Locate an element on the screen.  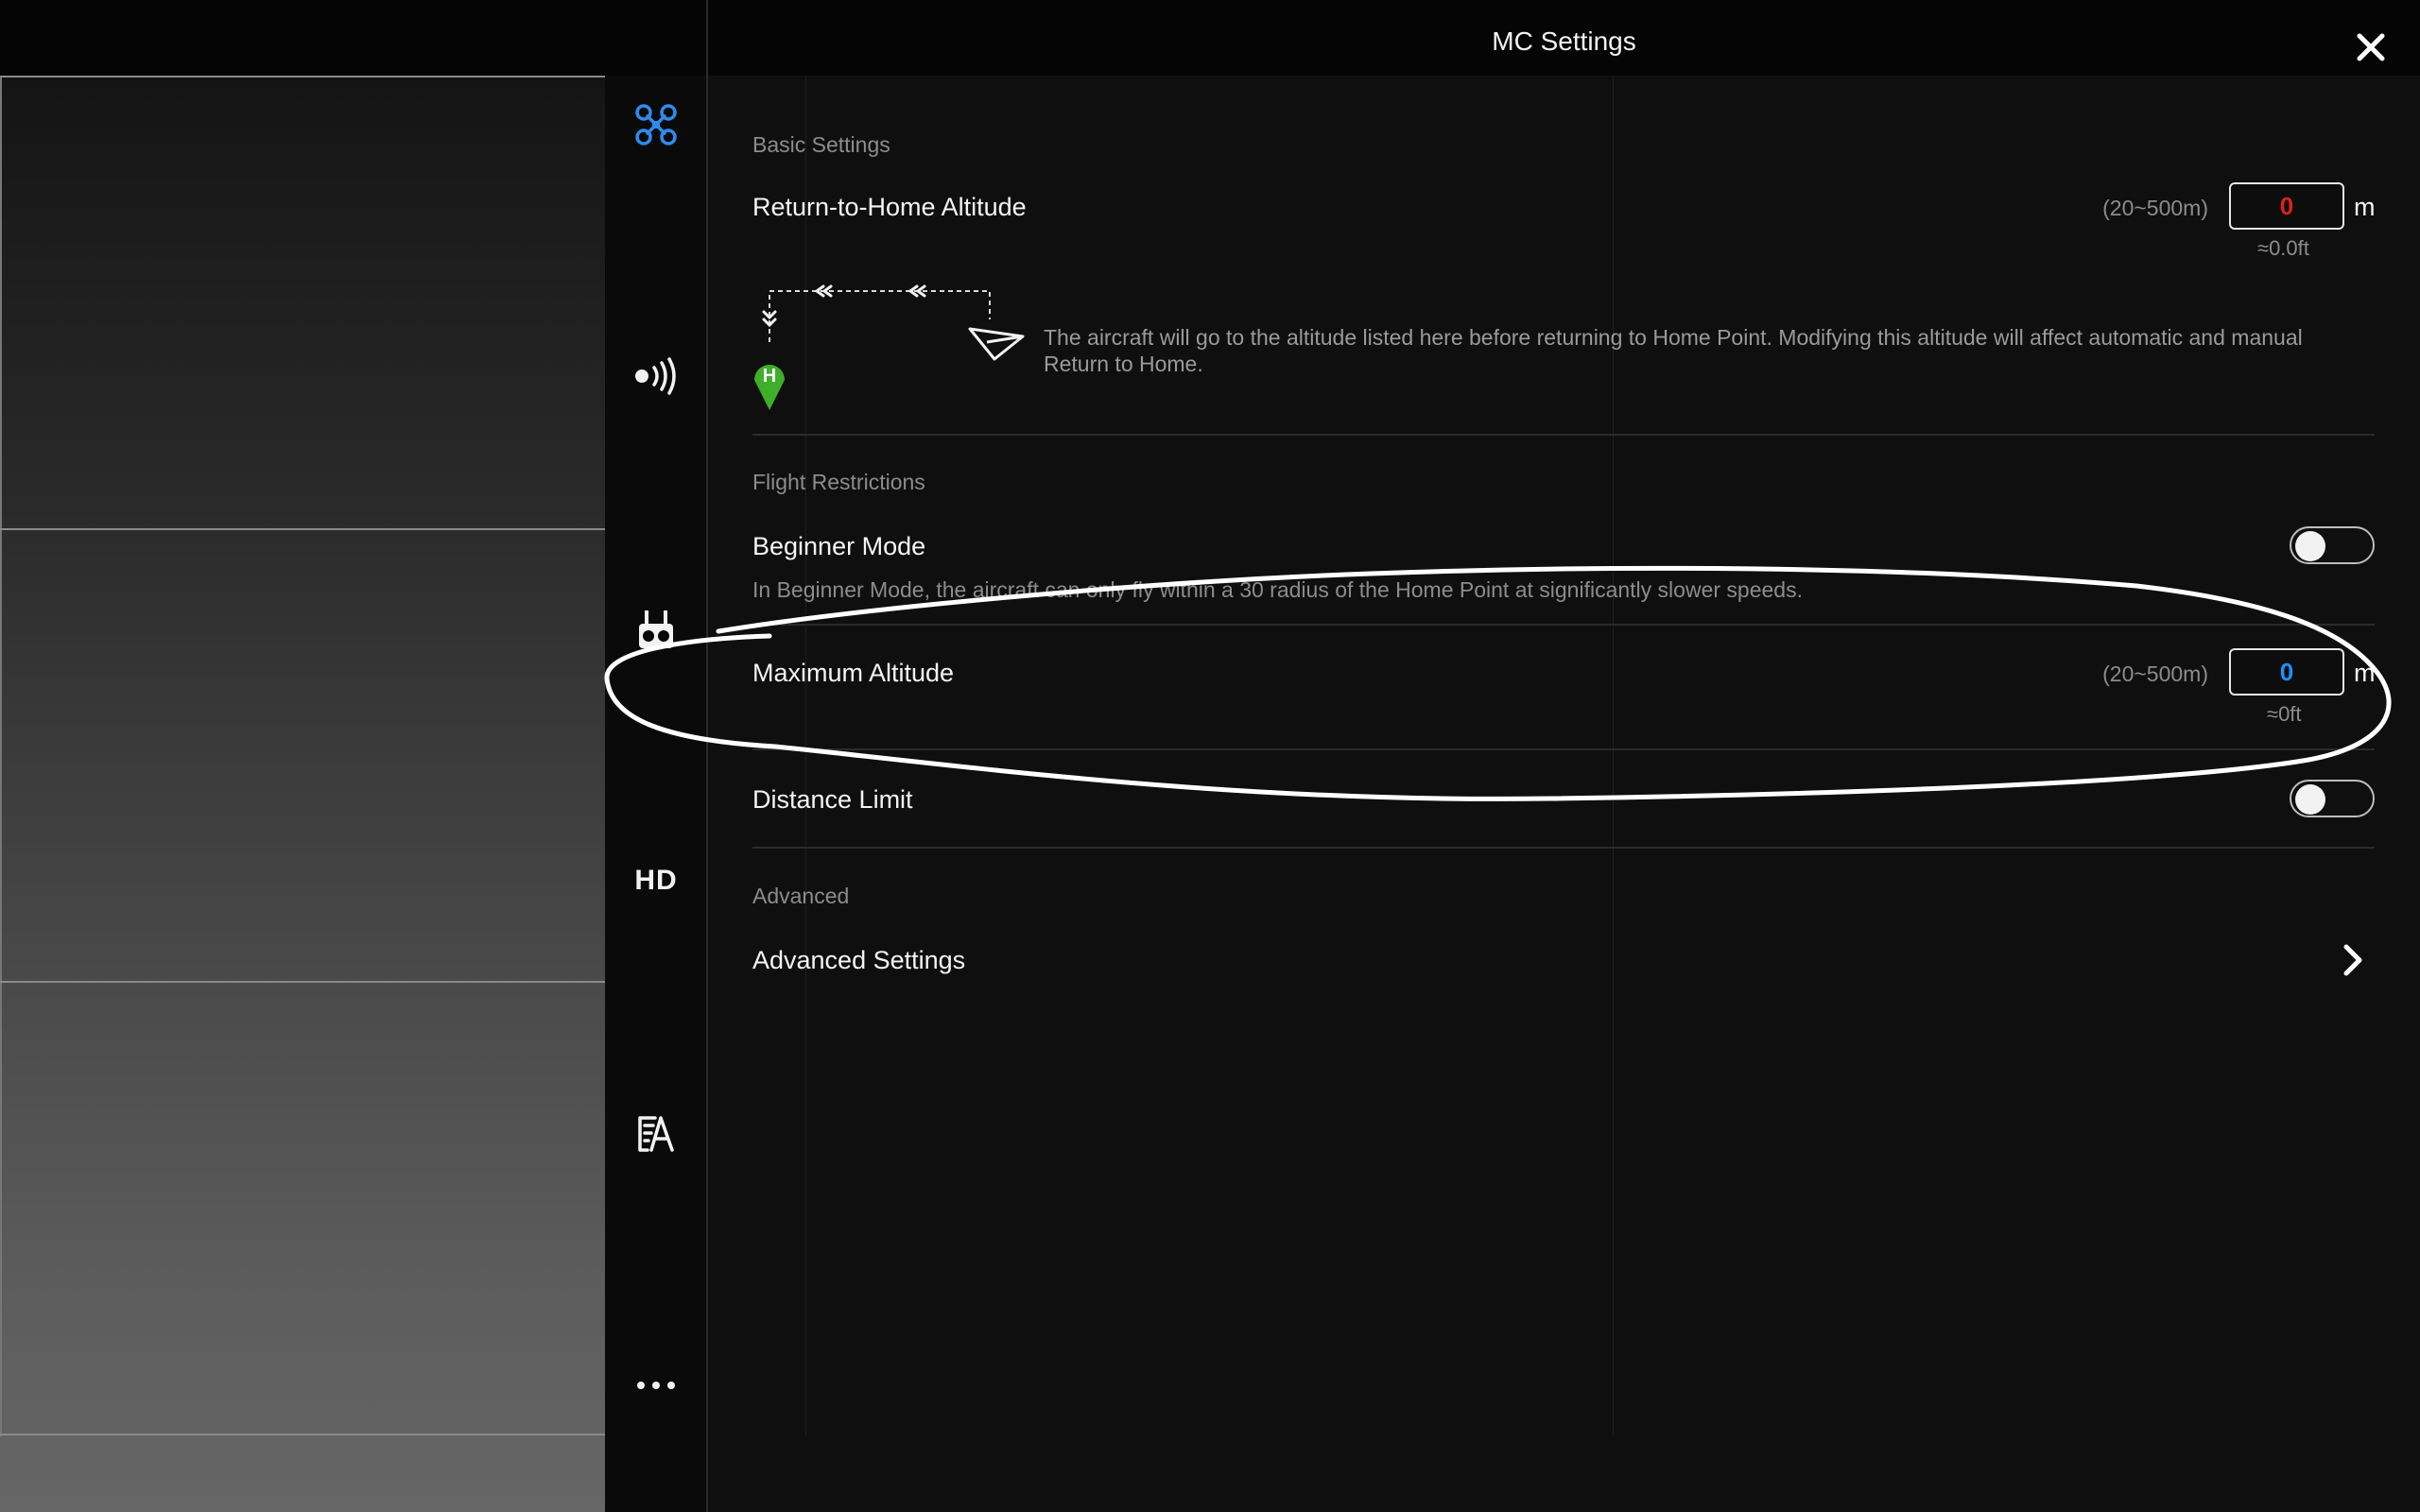
more-icon is located at coordinates (656, 1385).